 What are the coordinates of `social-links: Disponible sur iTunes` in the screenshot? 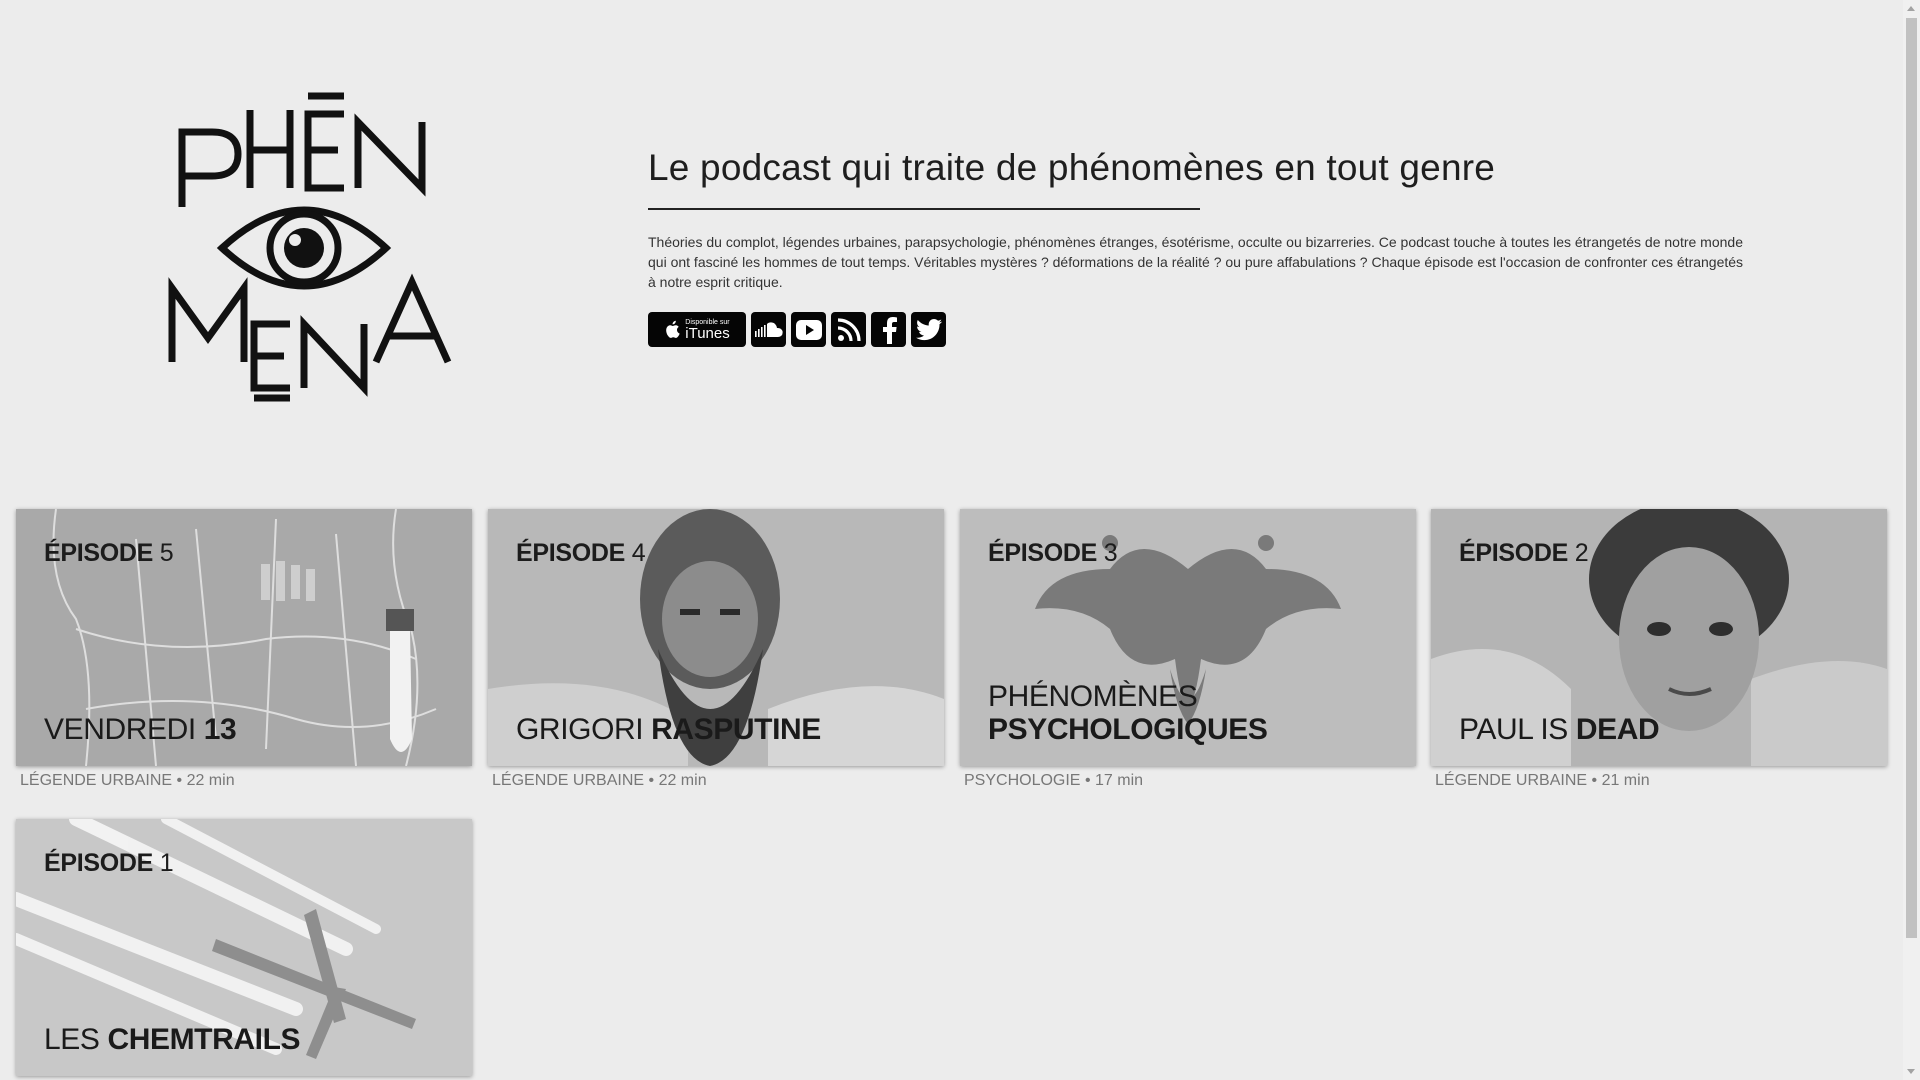 It's located at (1198, 329).